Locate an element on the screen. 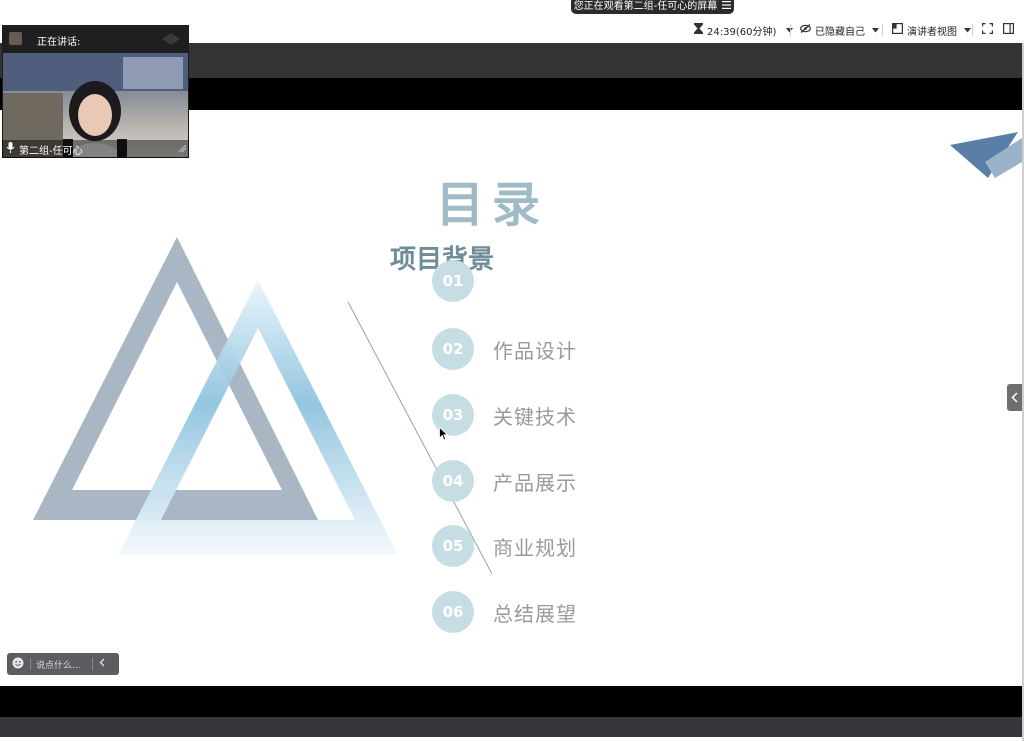 Image resolution: width=1024 pixels, height=741 pixels. timer-text: 24:39(60分钟) is located at coordinates (742, 32).